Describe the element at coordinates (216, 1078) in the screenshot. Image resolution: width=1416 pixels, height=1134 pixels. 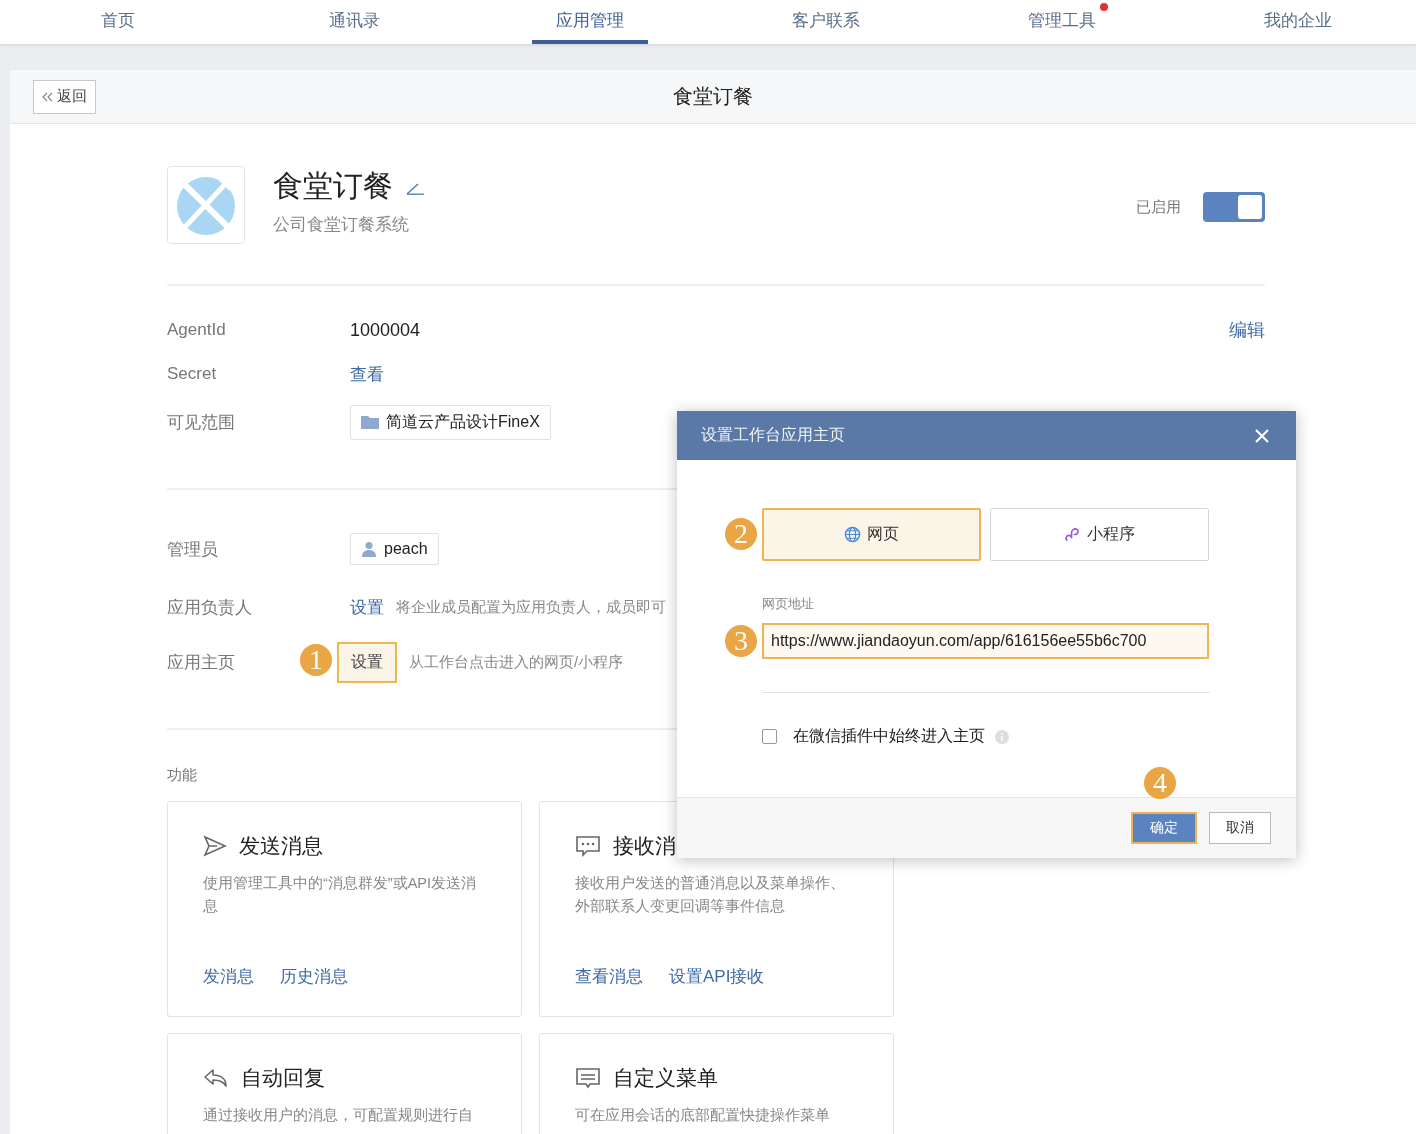
I see `reply-arrow-icon` at that location.